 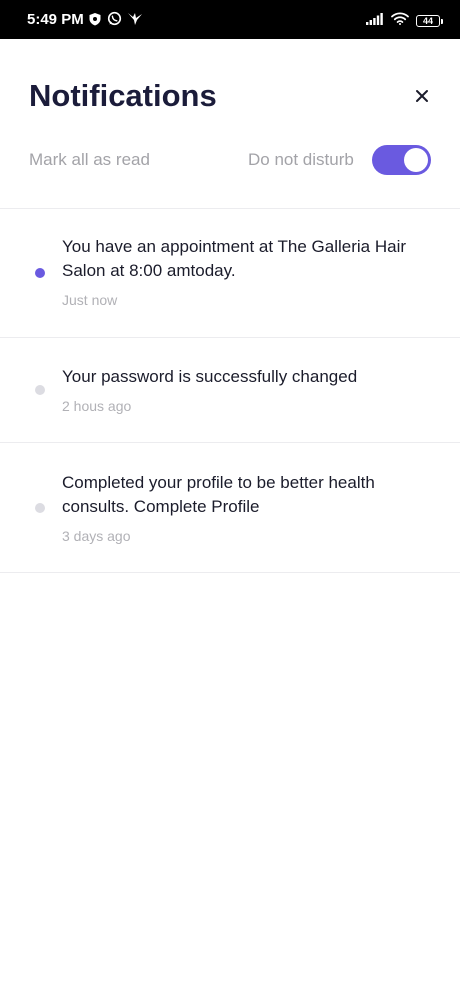 What do you see at coordinates (400, 21) in the screenshot?
I see `wifi-icon` at bounding box center [400, 21].